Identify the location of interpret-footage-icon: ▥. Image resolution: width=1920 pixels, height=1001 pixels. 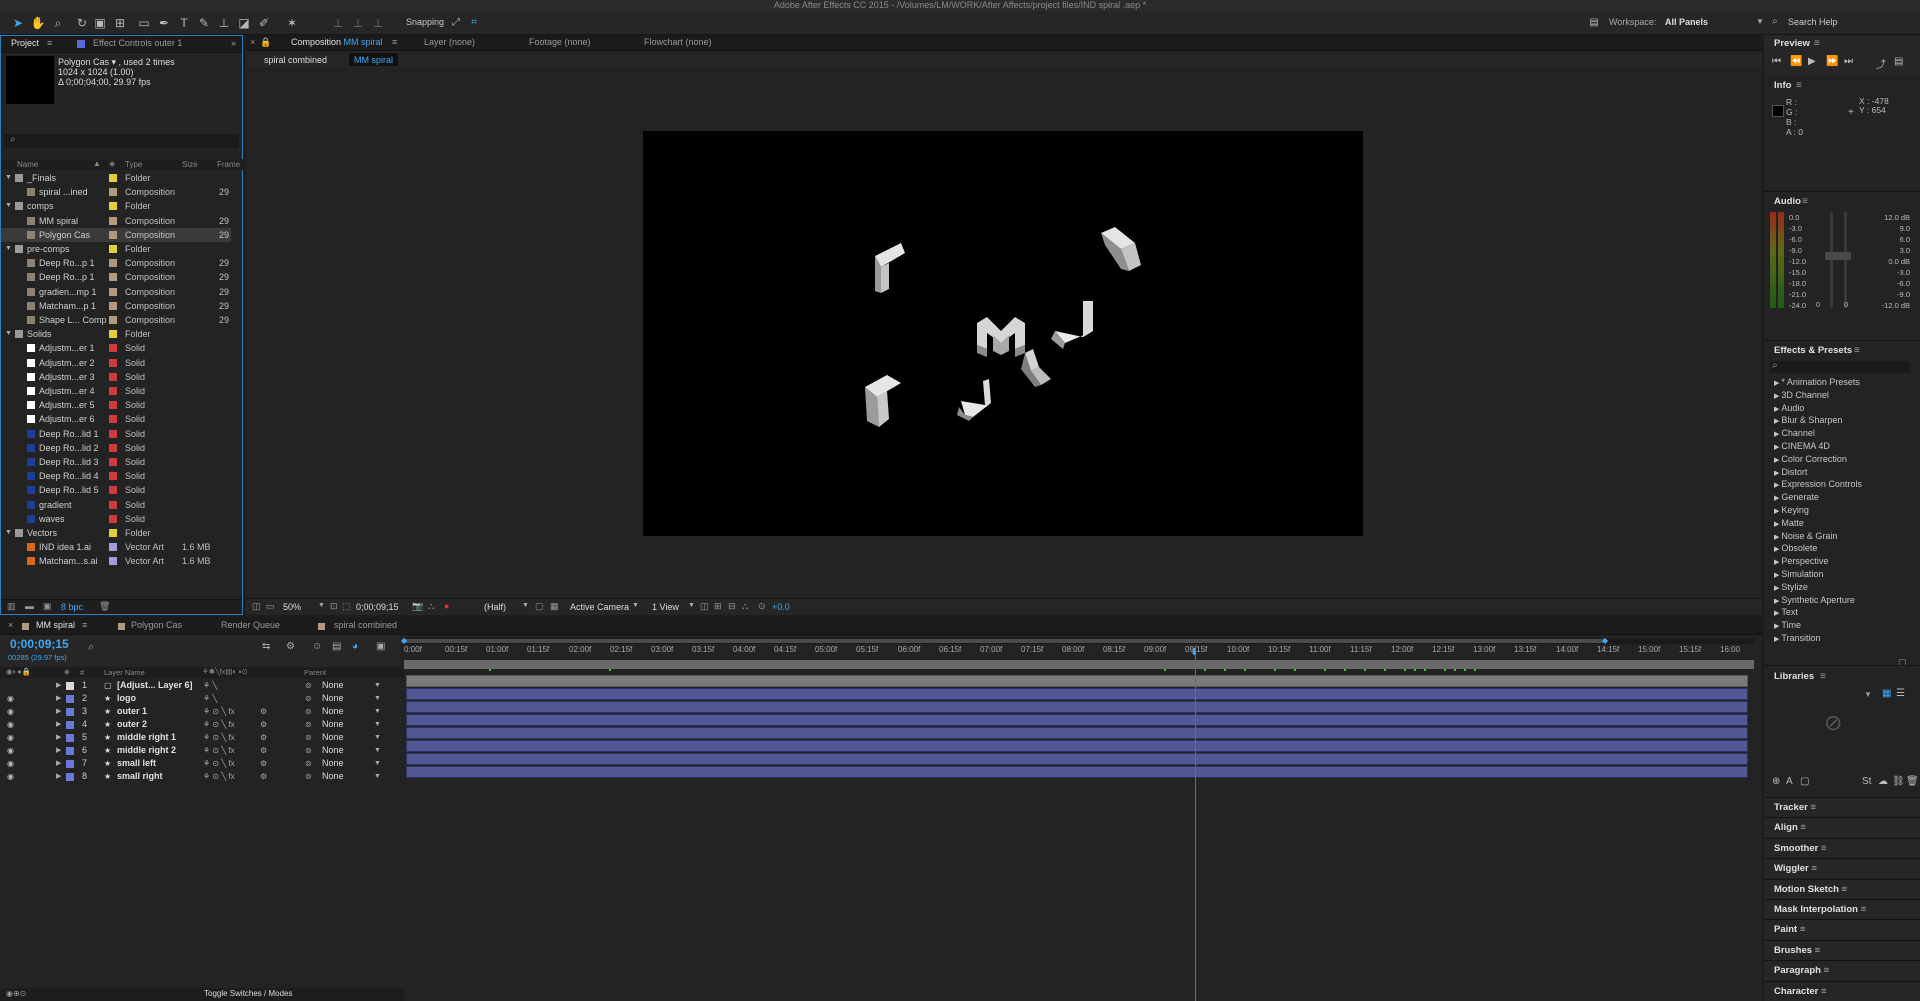
(11, 606).